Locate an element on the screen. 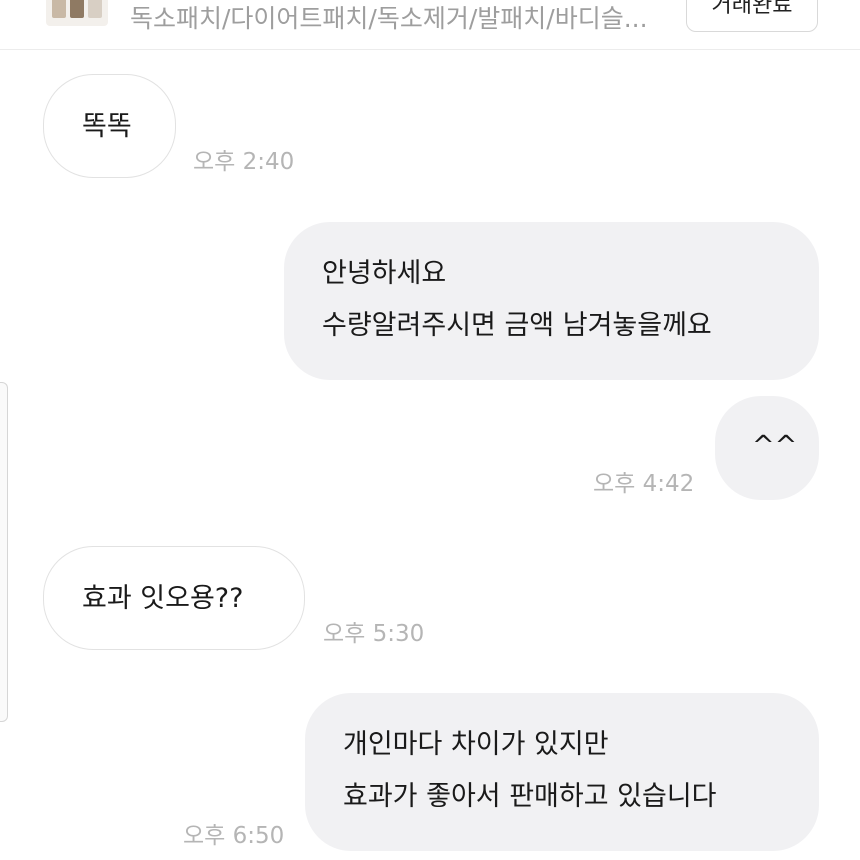  message-bubble-outgoing: 개인마다 차이가 있지만 효과가 좋아서 판매하고 있습니다 is located at coordinates (562, 772).